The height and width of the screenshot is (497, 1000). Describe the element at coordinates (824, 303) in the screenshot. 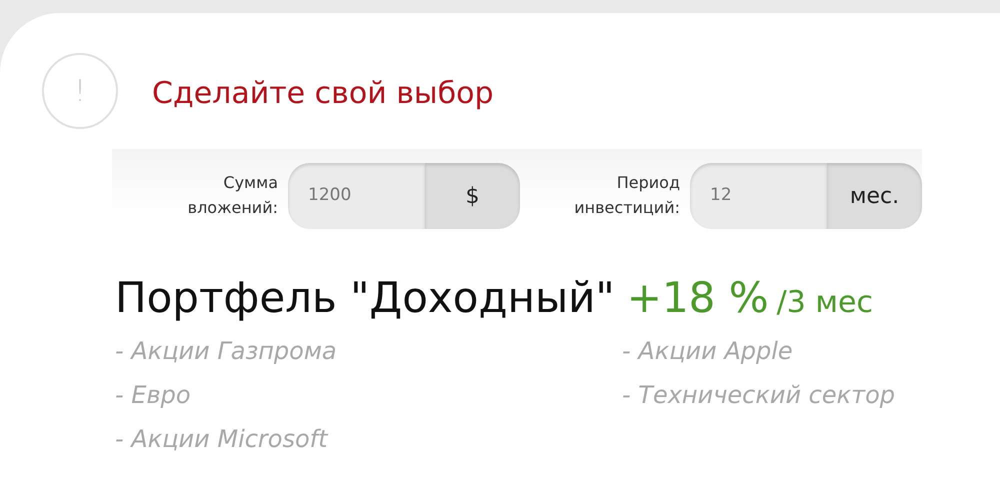

I see `return-period: /3 мес` at that location.